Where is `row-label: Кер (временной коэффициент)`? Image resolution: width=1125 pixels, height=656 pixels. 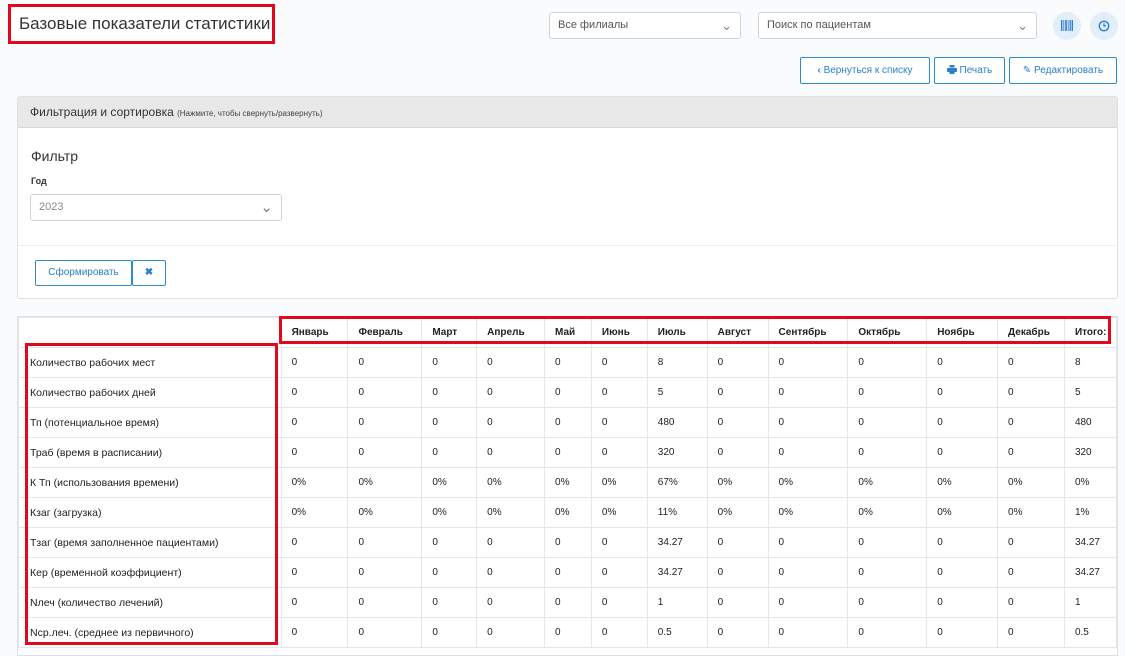 row-label: Кер (временной коэффициент) is located at coordinates (150, 572).